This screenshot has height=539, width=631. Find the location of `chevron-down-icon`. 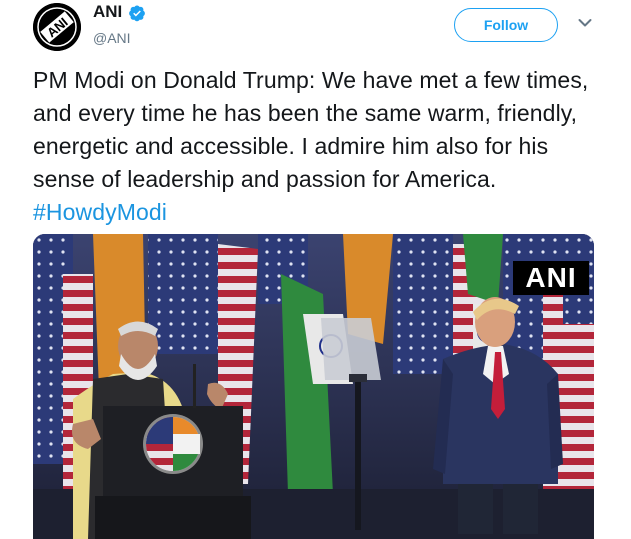

chevron-down-icon is located at coordinates (585, 23).